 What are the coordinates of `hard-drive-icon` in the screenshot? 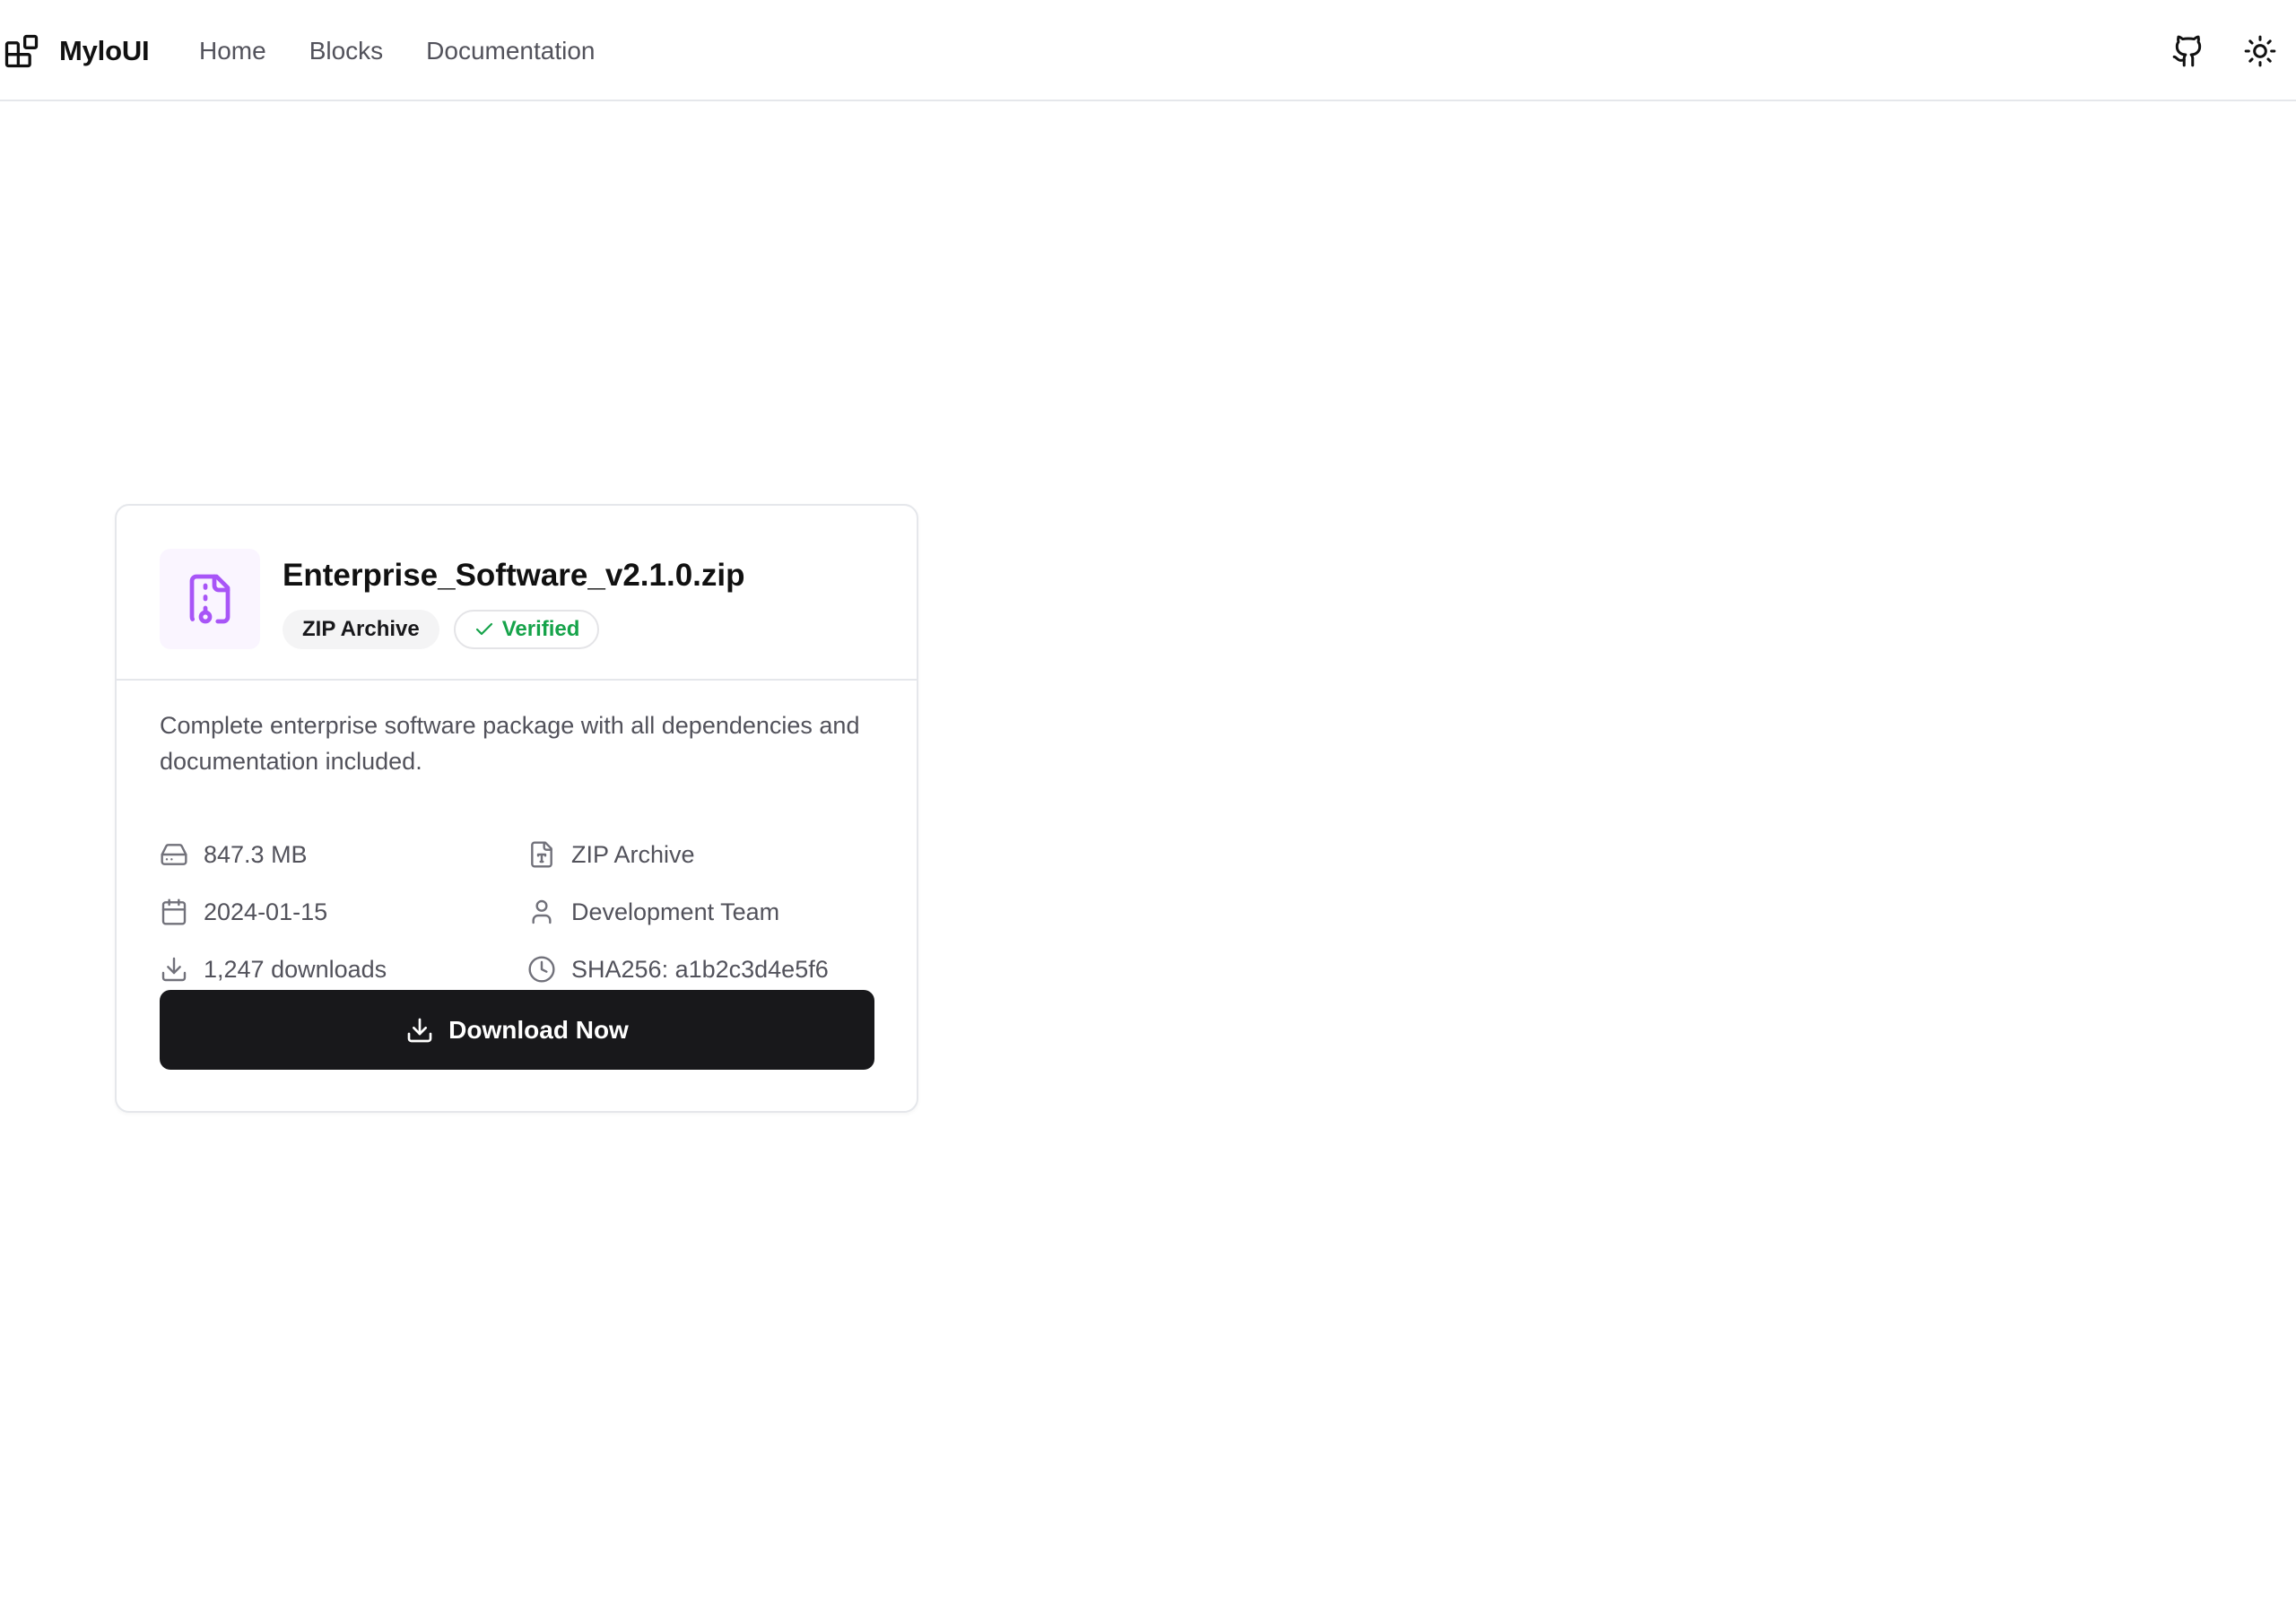 It's located at (174, 854).